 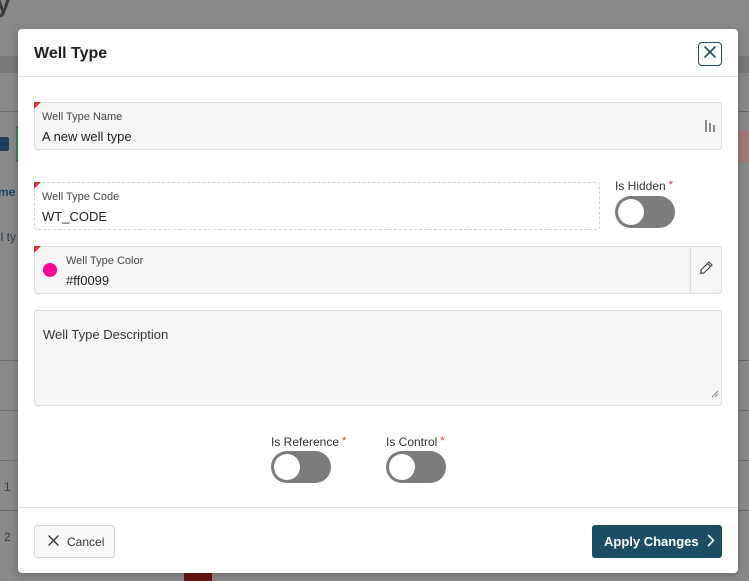 I want to click on well-type-code-field: Well Type Code WT_CODE, so click(x=317, y=206).